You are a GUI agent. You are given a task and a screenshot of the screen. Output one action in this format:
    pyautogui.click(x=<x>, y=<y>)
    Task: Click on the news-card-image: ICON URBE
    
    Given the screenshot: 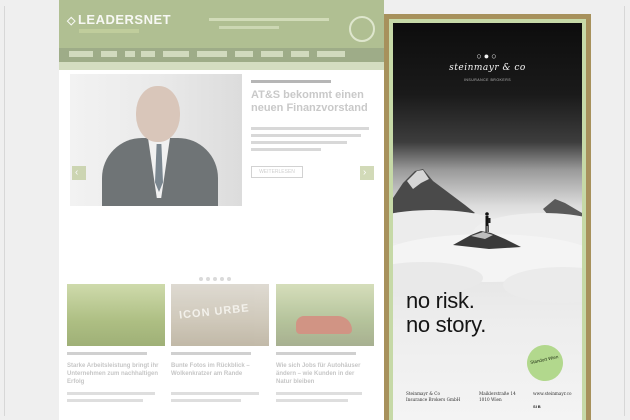 What is the action you would take?
    pyautogui.click(x=220, y=315)
    